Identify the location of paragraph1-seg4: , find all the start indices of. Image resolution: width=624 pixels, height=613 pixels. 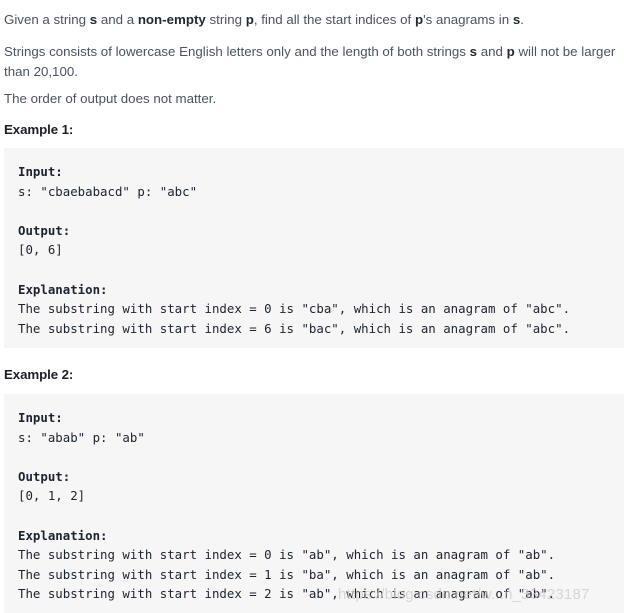
(334, 19).